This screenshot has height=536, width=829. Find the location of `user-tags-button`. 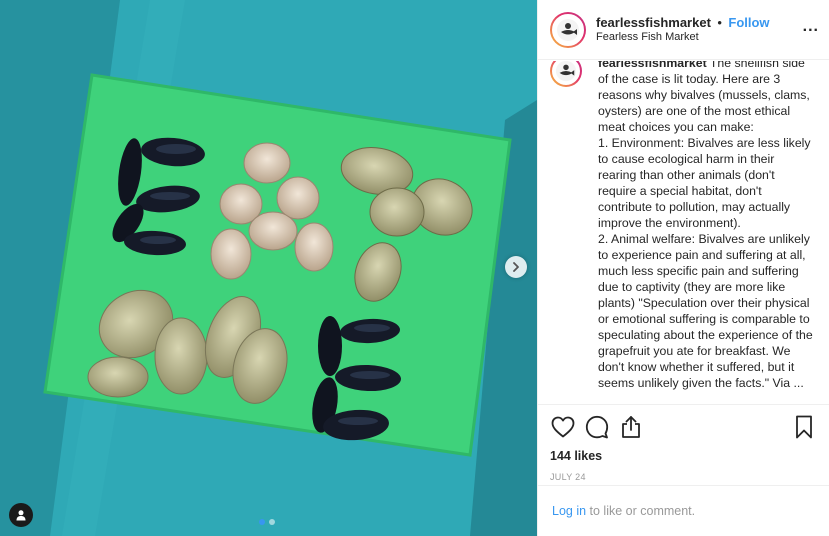

user-tags-button is located at coordinates (21, 515).